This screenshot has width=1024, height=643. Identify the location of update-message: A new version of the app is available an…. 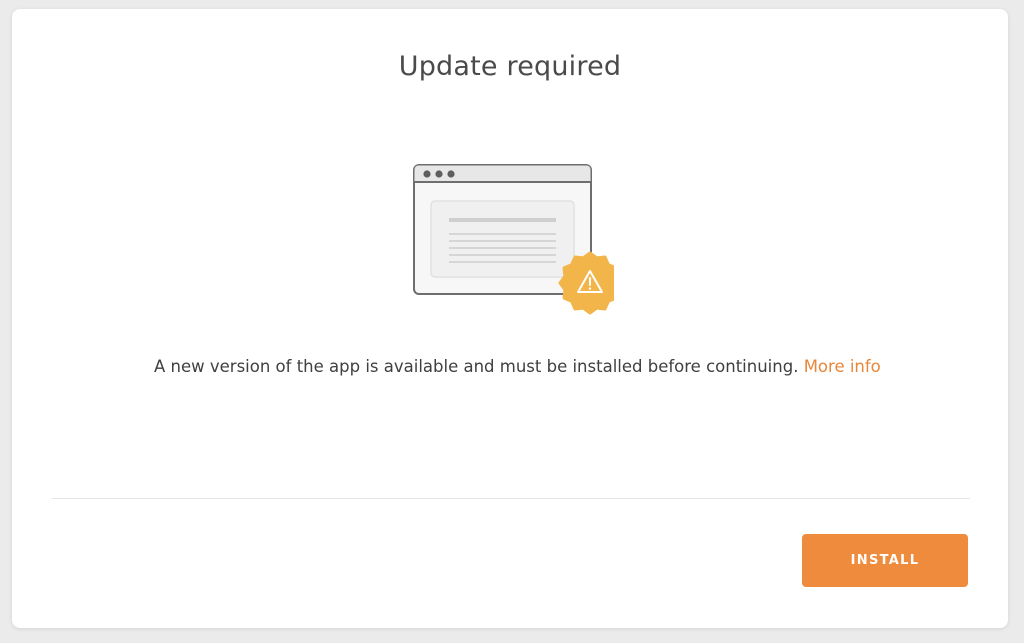
(519, 366).